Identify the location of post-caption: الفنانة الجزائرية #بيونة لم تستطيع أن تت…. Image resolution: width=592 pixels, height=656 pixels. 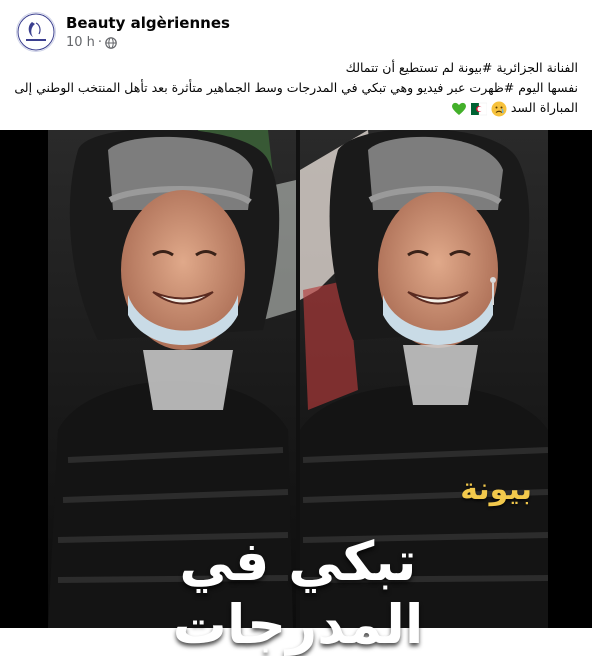
(296, 88).